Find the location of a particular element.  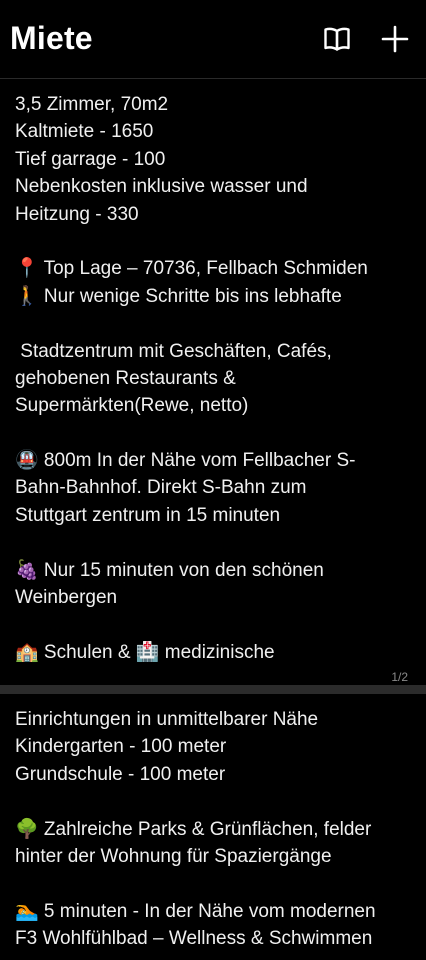

text-line: 🚶 Nur wenige Schritte bis ins lebhafte is located at coordinates (178, 296).